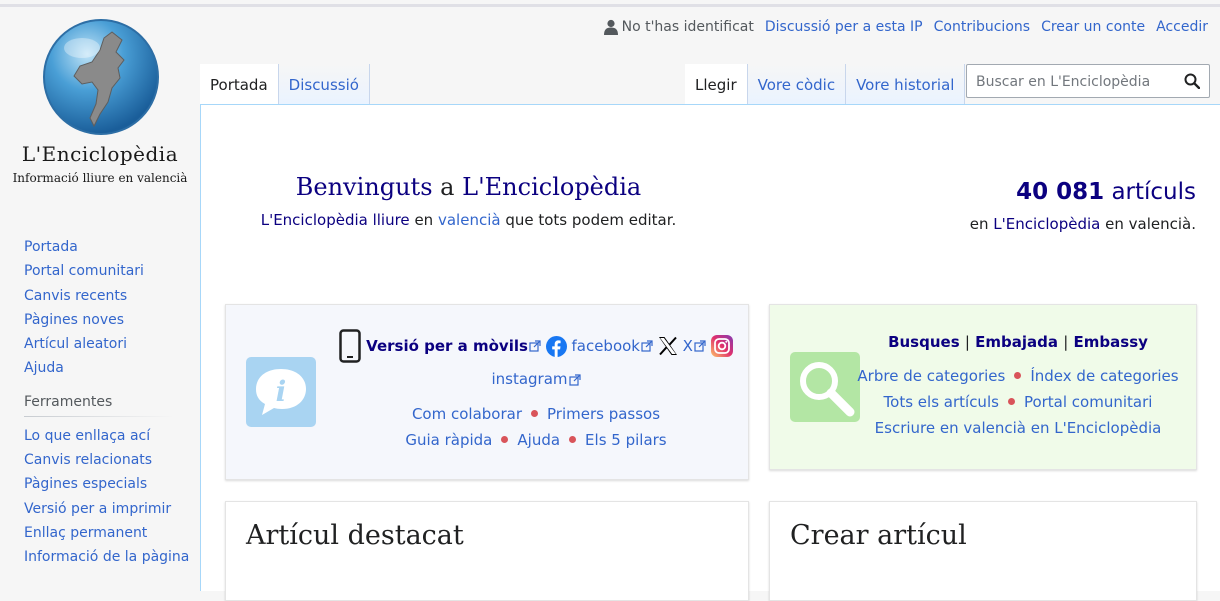  Describe the element at coordinates (448, 440) in the screenshot. I see `guia-rapida-link: Guia ràpida` at that location.